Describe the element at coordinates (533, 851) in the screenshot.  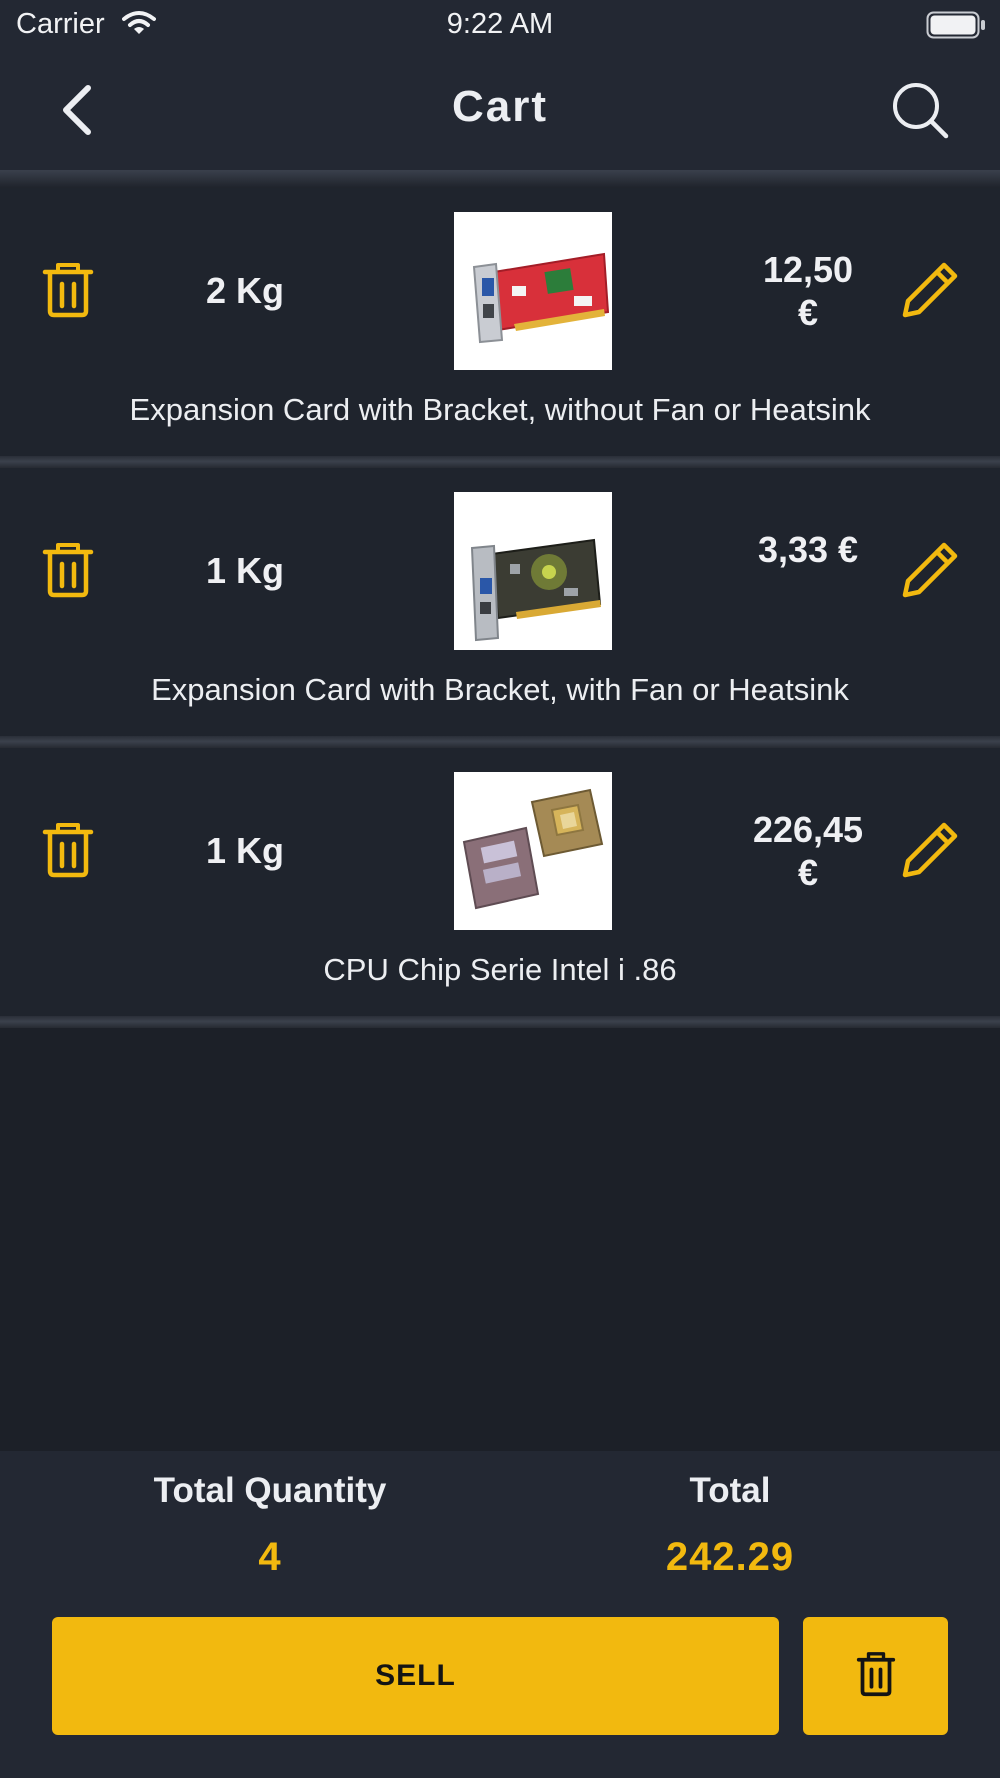
I see `intel-386-cpu-chip-image` at that location.